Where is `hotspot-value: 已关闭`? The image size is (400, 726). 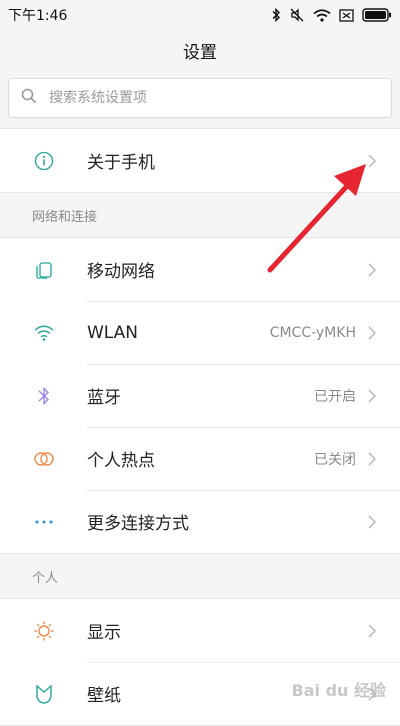
hotspot-value: 已关闭 is located at coordinates (335, 459).